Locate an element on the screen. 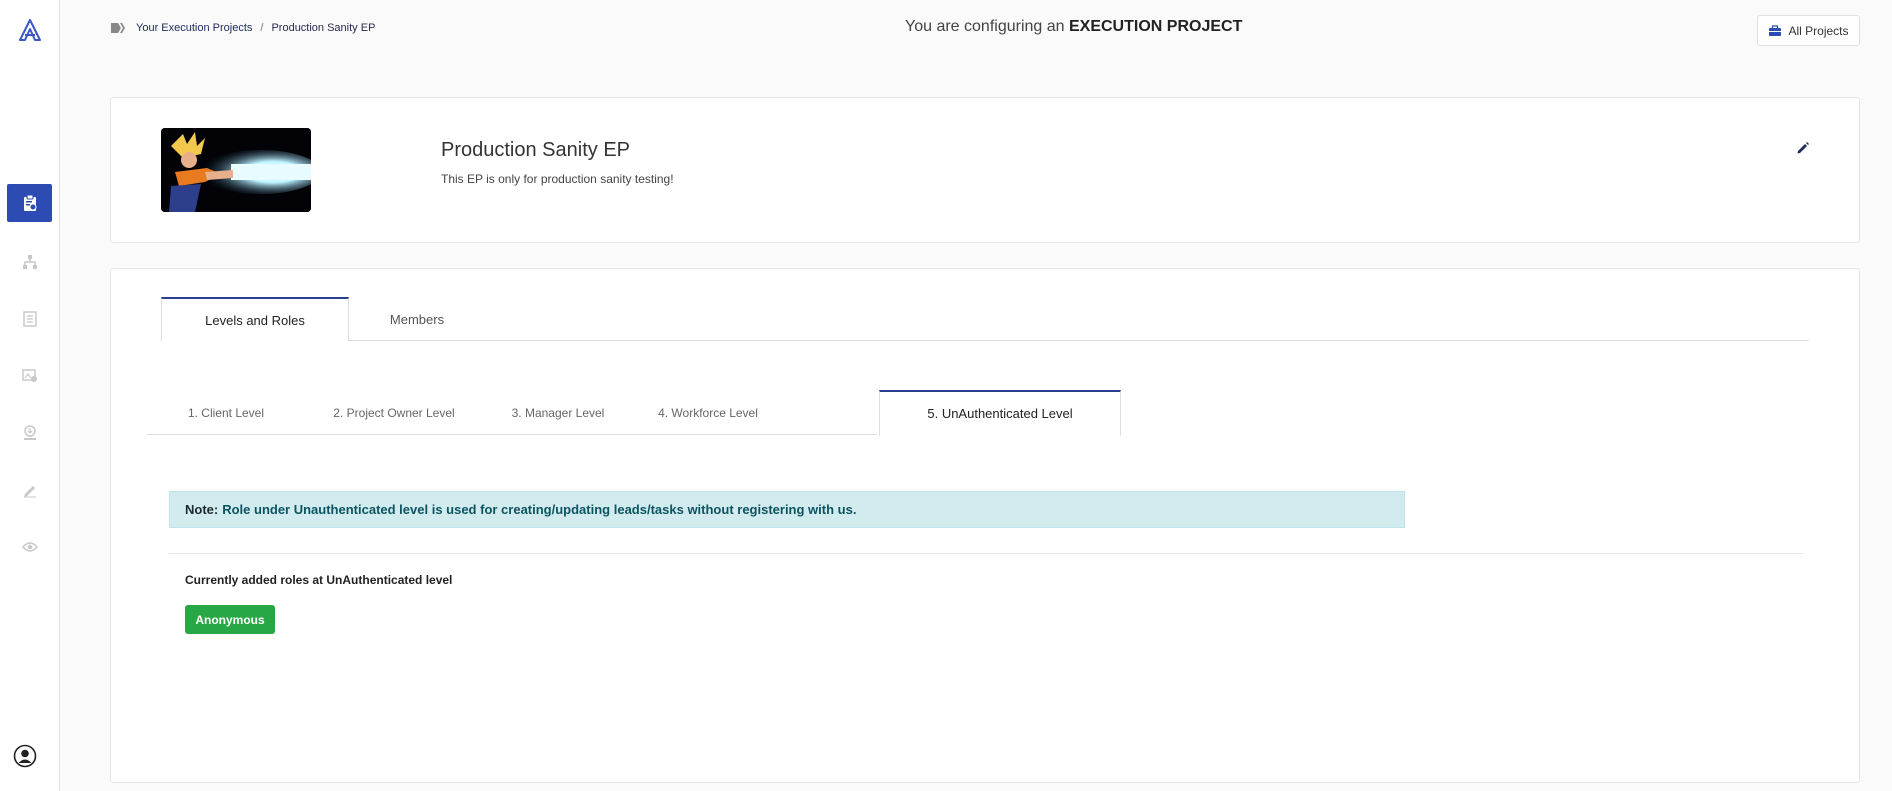 The height and width of the screenshot is (791, 1892). project-thumbnail is located at coordinates (236, 170).